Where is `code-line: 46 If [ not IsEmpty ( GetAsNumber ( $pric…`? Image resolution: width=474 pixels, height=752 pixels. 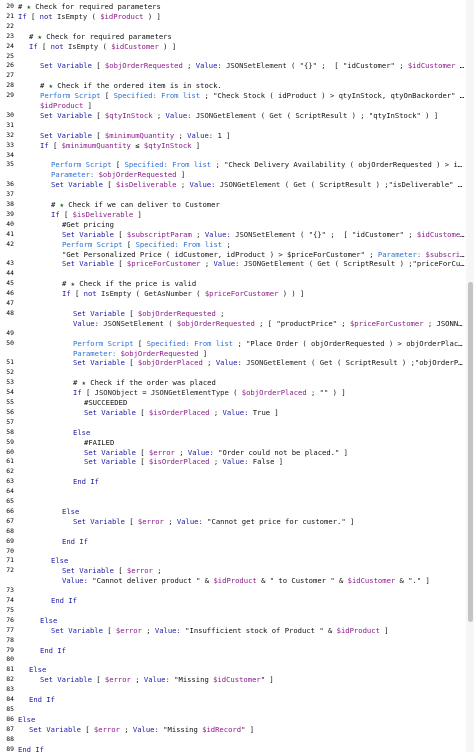
code-line: 46 If [ not IsEmpty ( GetAsNumber ( $pric… is located at coordinates (233, 293).